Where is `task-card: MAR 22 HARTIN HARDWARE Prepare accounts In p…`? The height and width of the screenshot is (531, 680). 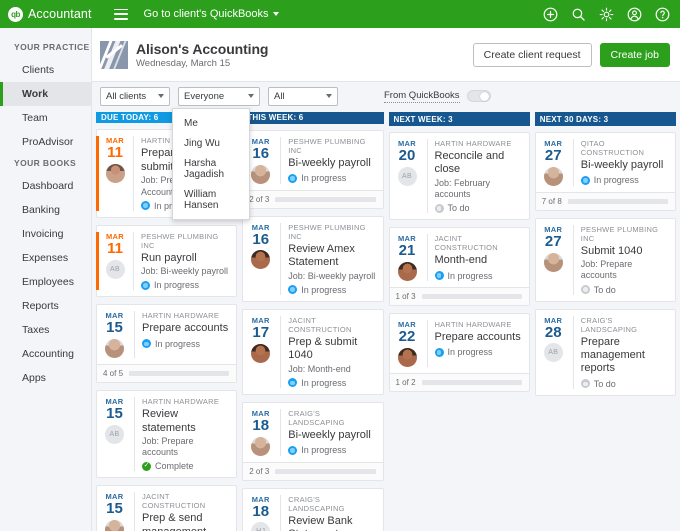 task-card: MAR 22 HARTIN HARDWARE Prepare accounts In p… is located at coordinates (459, 352).